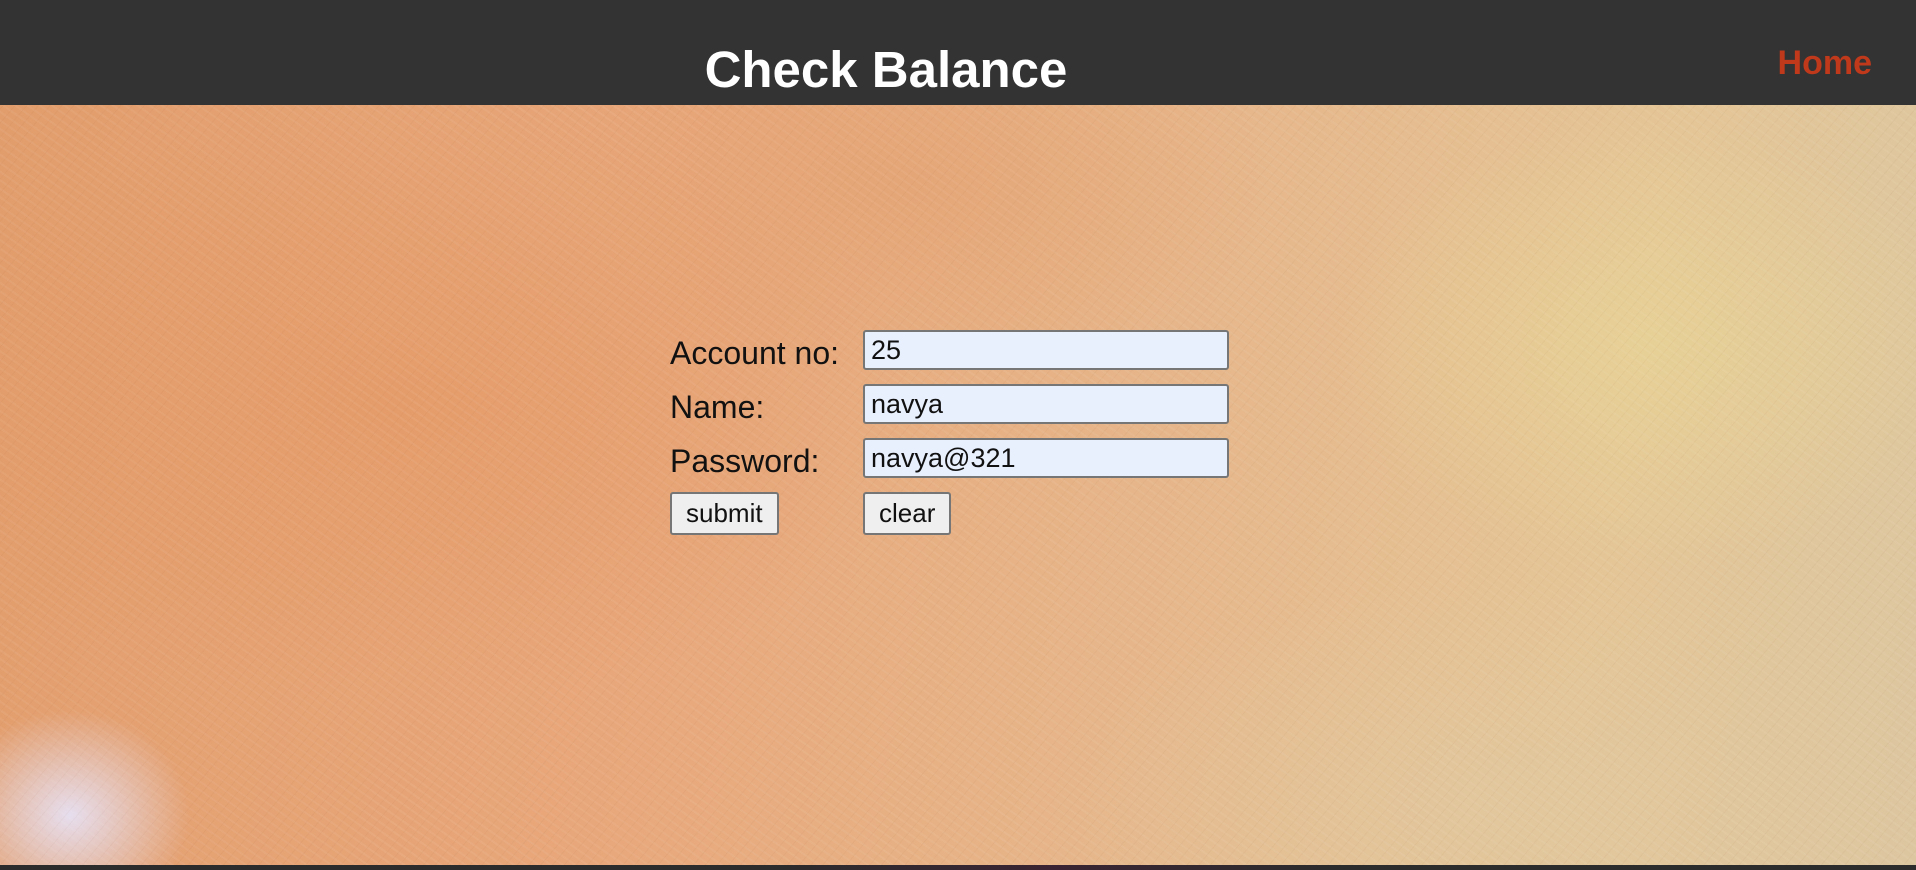  Describe the element at coordinates (1046, 350) in the screenshot. I see `account-input` at that location.